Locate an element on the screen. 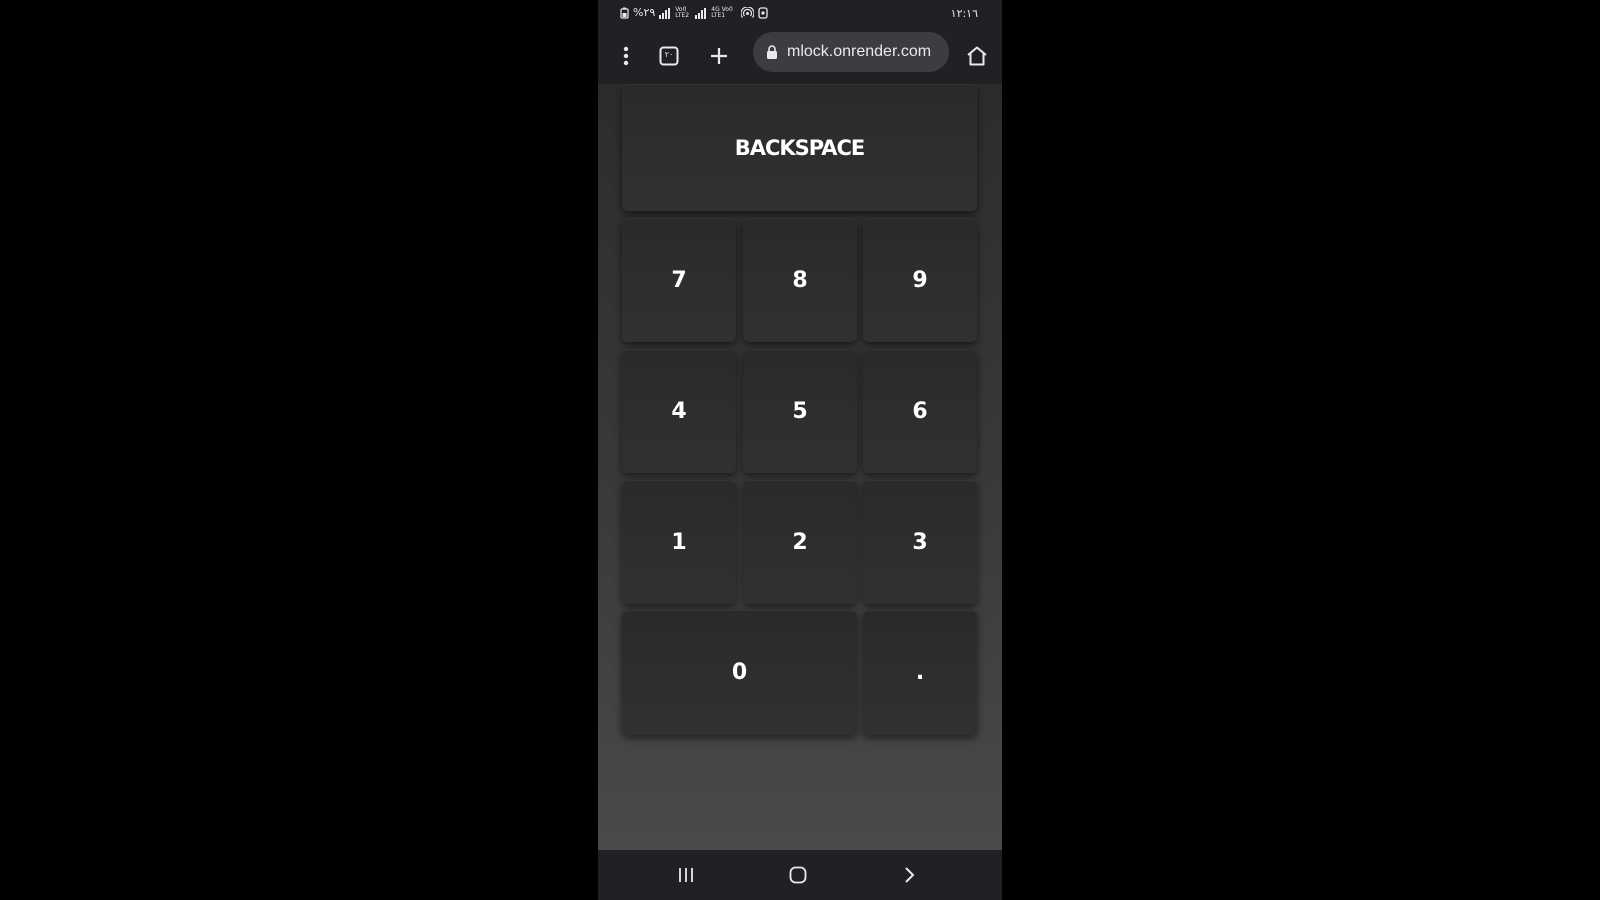 Image resolution: width=1600 pixels, height=900 pixels. url-text: mlock.onrender.com is located at coordinates (859, 51).